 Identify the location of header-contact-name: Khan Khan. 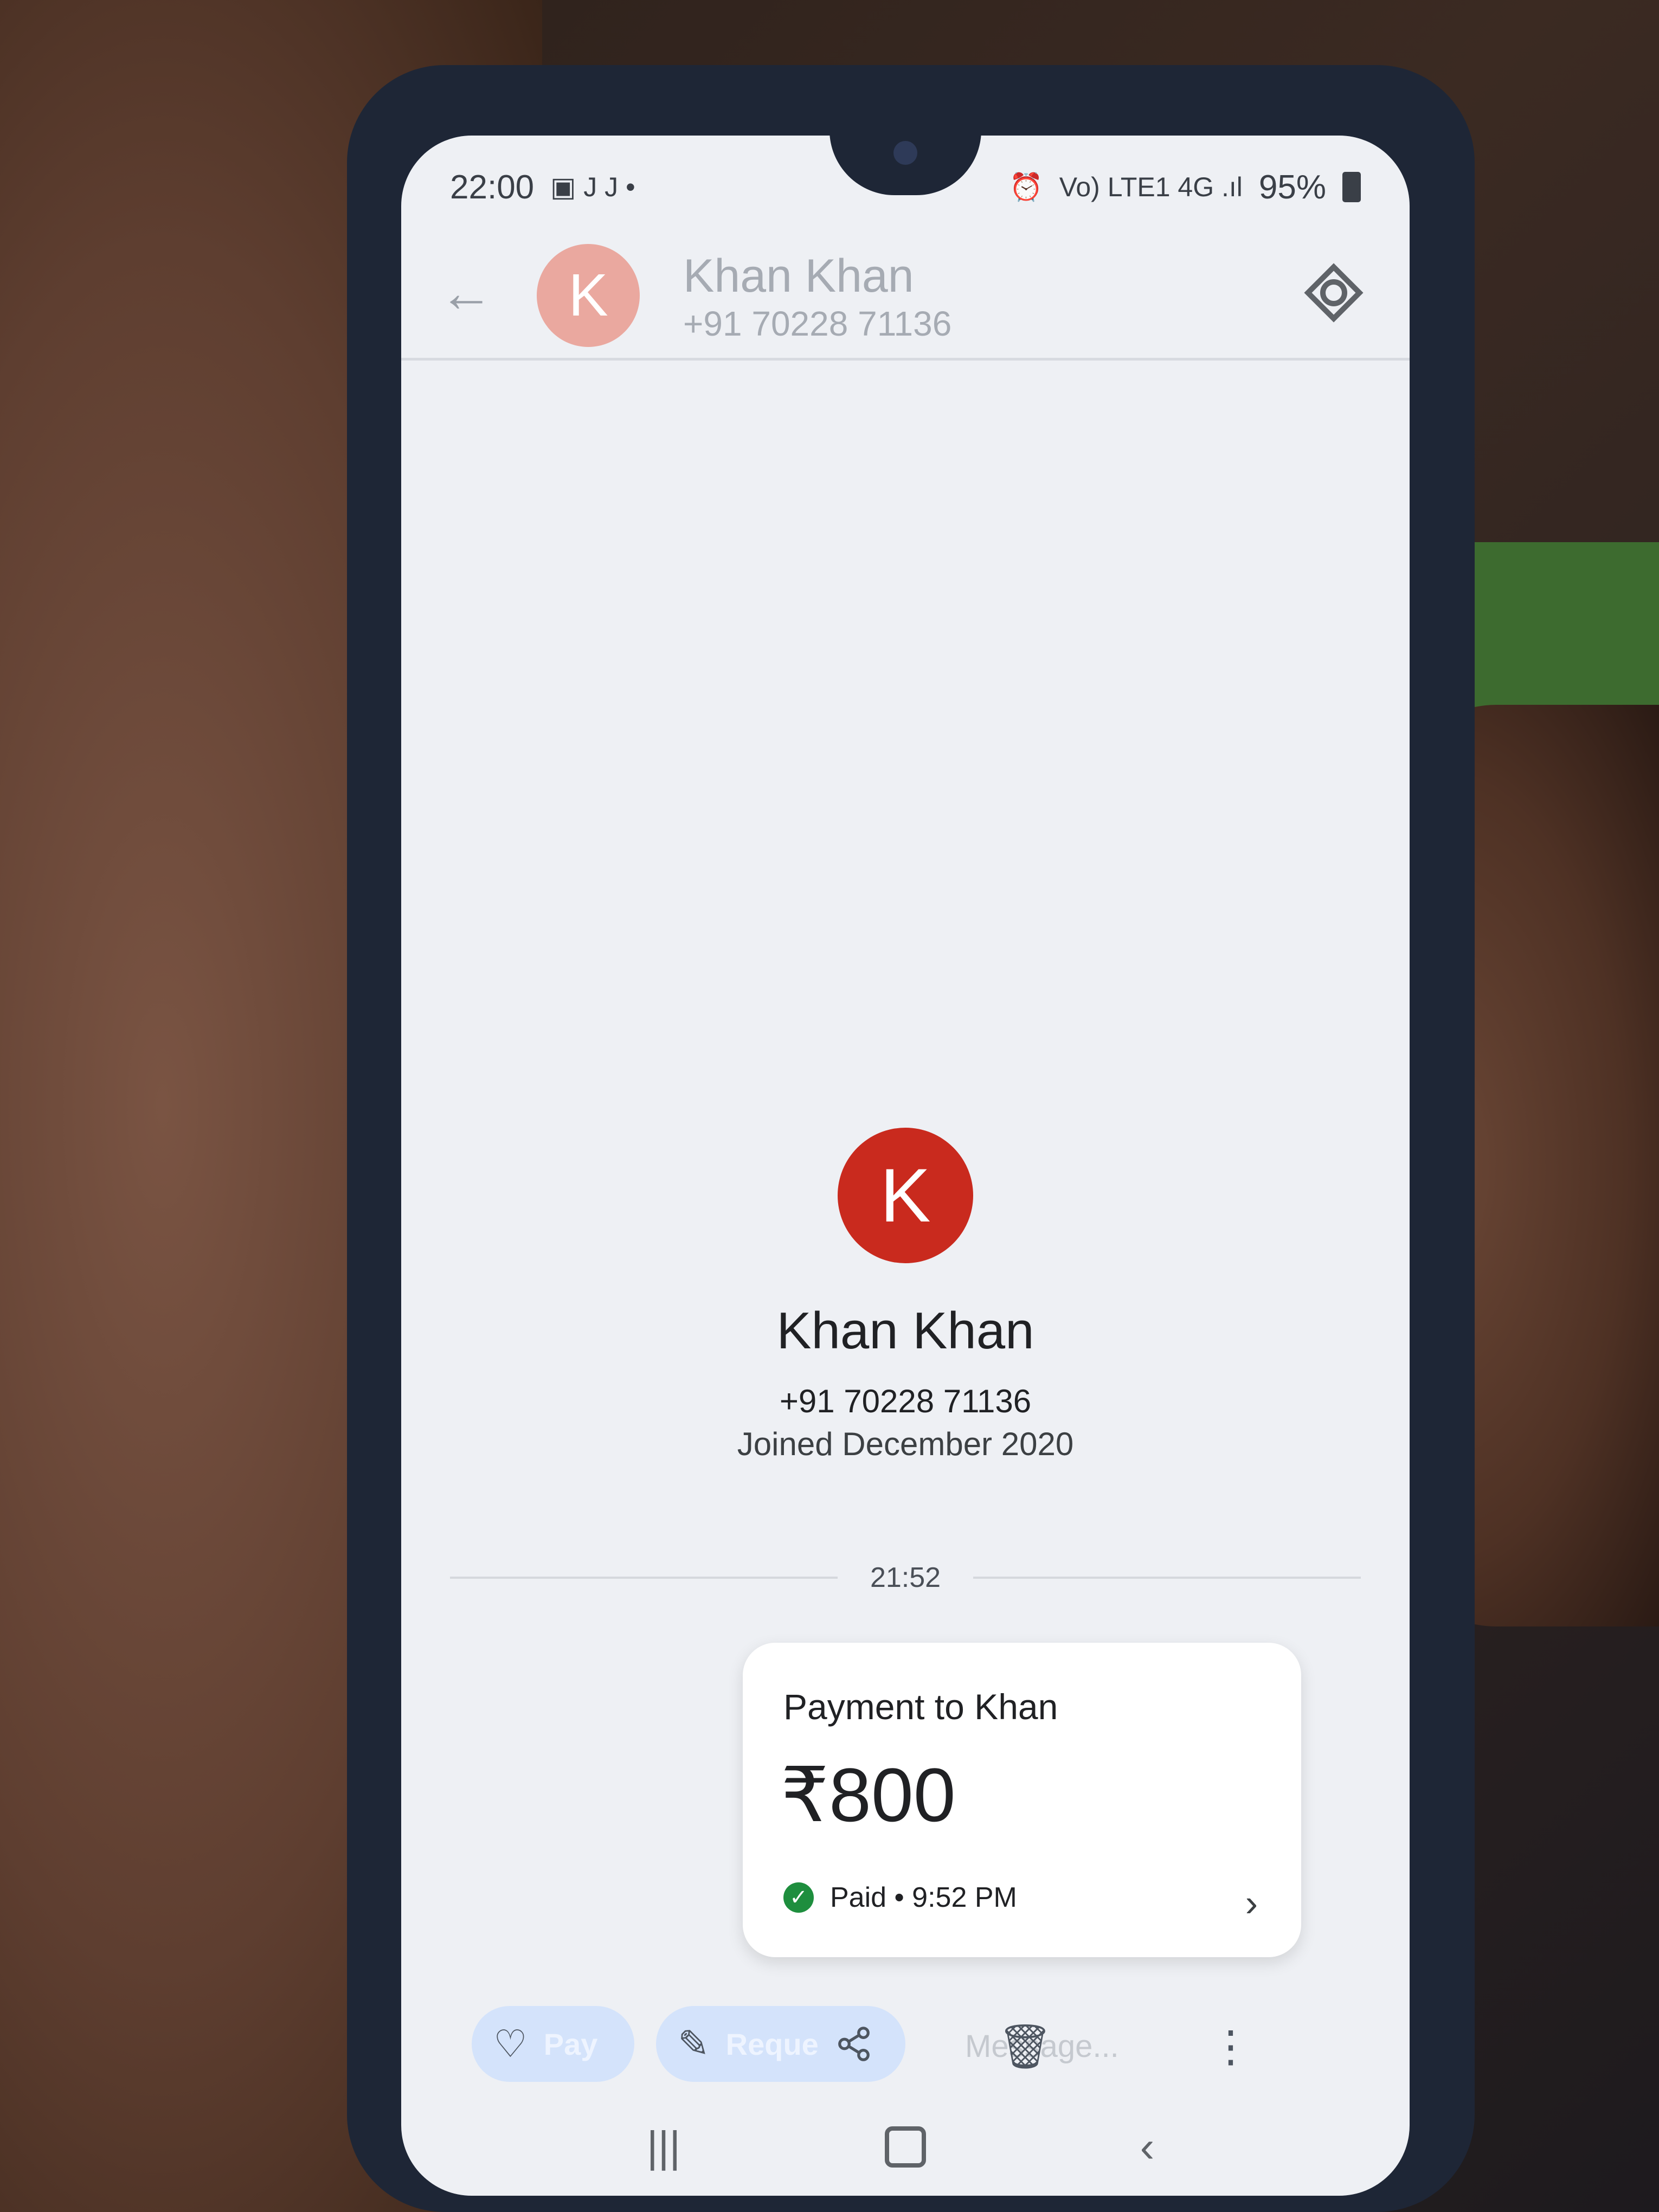
(798, 276).